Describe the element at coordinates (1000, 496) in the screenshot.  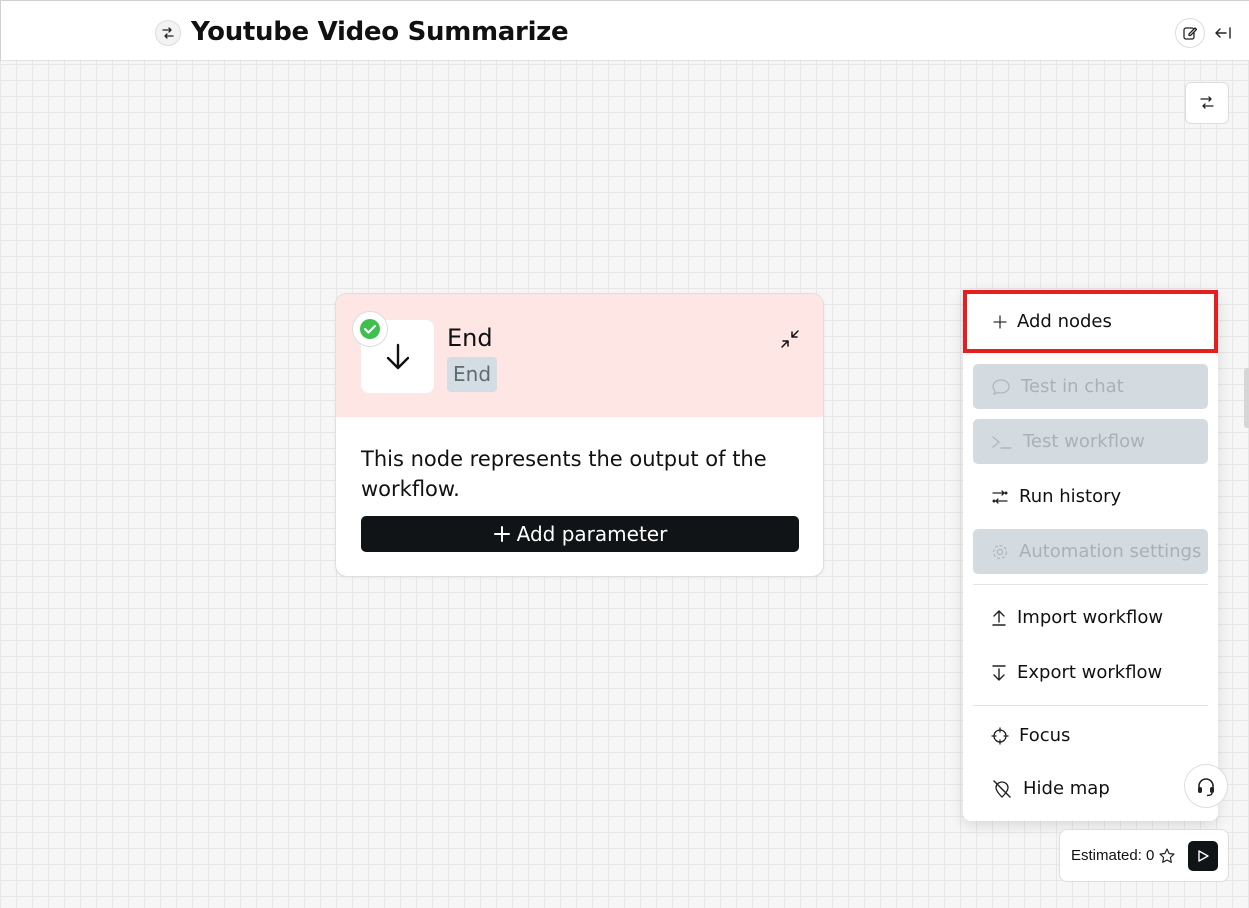
I see `history-icon` at that location.